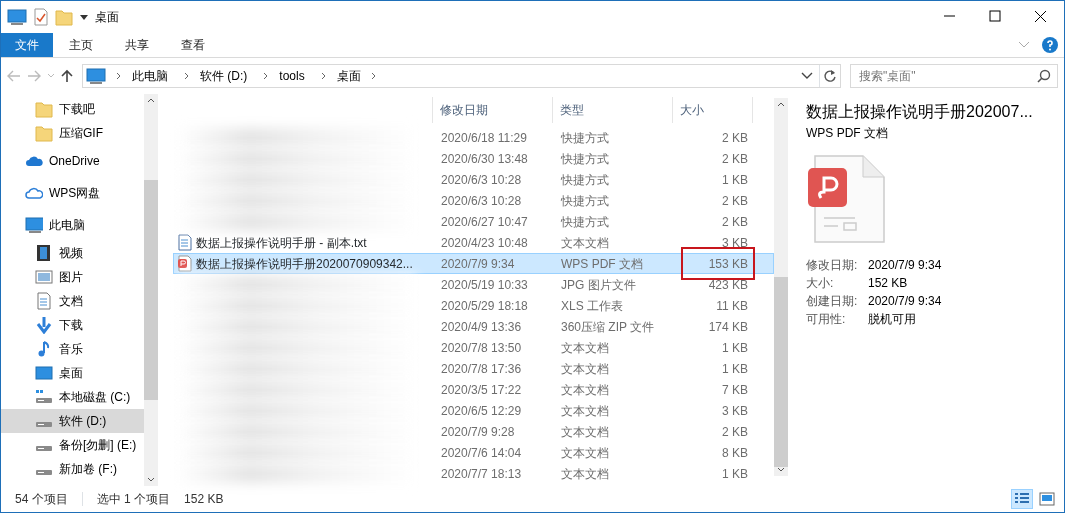 This screenshot has width=1065, height=513. I want to click on breadcrumb-item: 软件 (D:), so click(224, 76).